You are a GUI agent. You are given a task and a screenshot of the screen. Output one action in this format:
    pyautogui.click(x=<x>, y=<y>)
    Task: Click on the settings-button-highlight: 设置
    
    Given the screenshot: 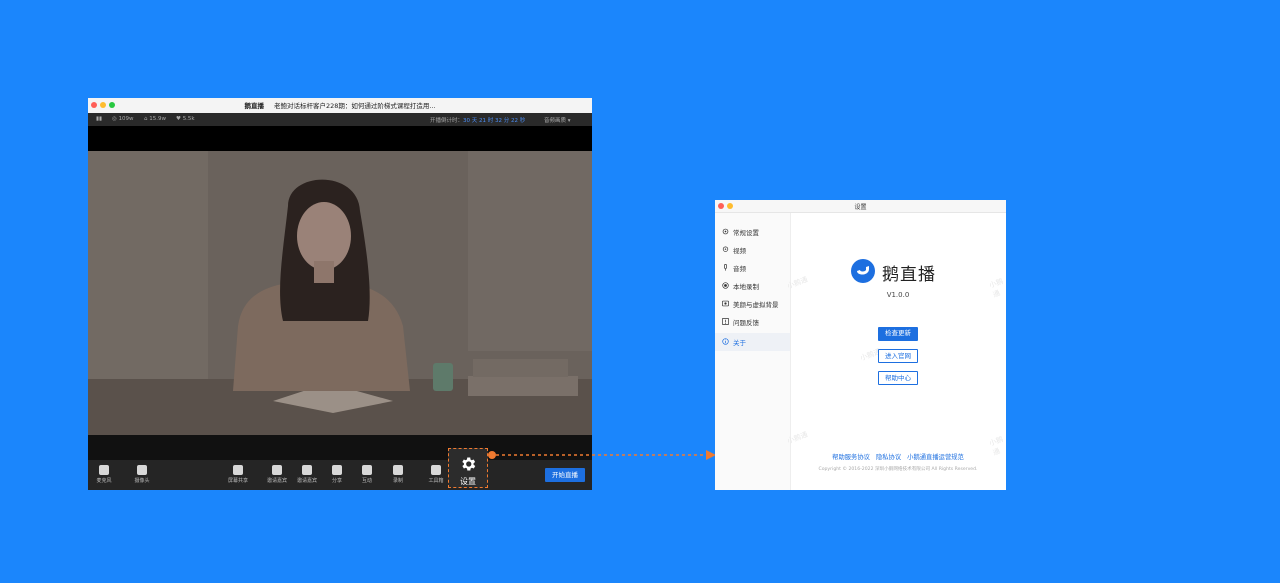 What is the action you would take?
    pyautogui.click(x=468, y=468)
    